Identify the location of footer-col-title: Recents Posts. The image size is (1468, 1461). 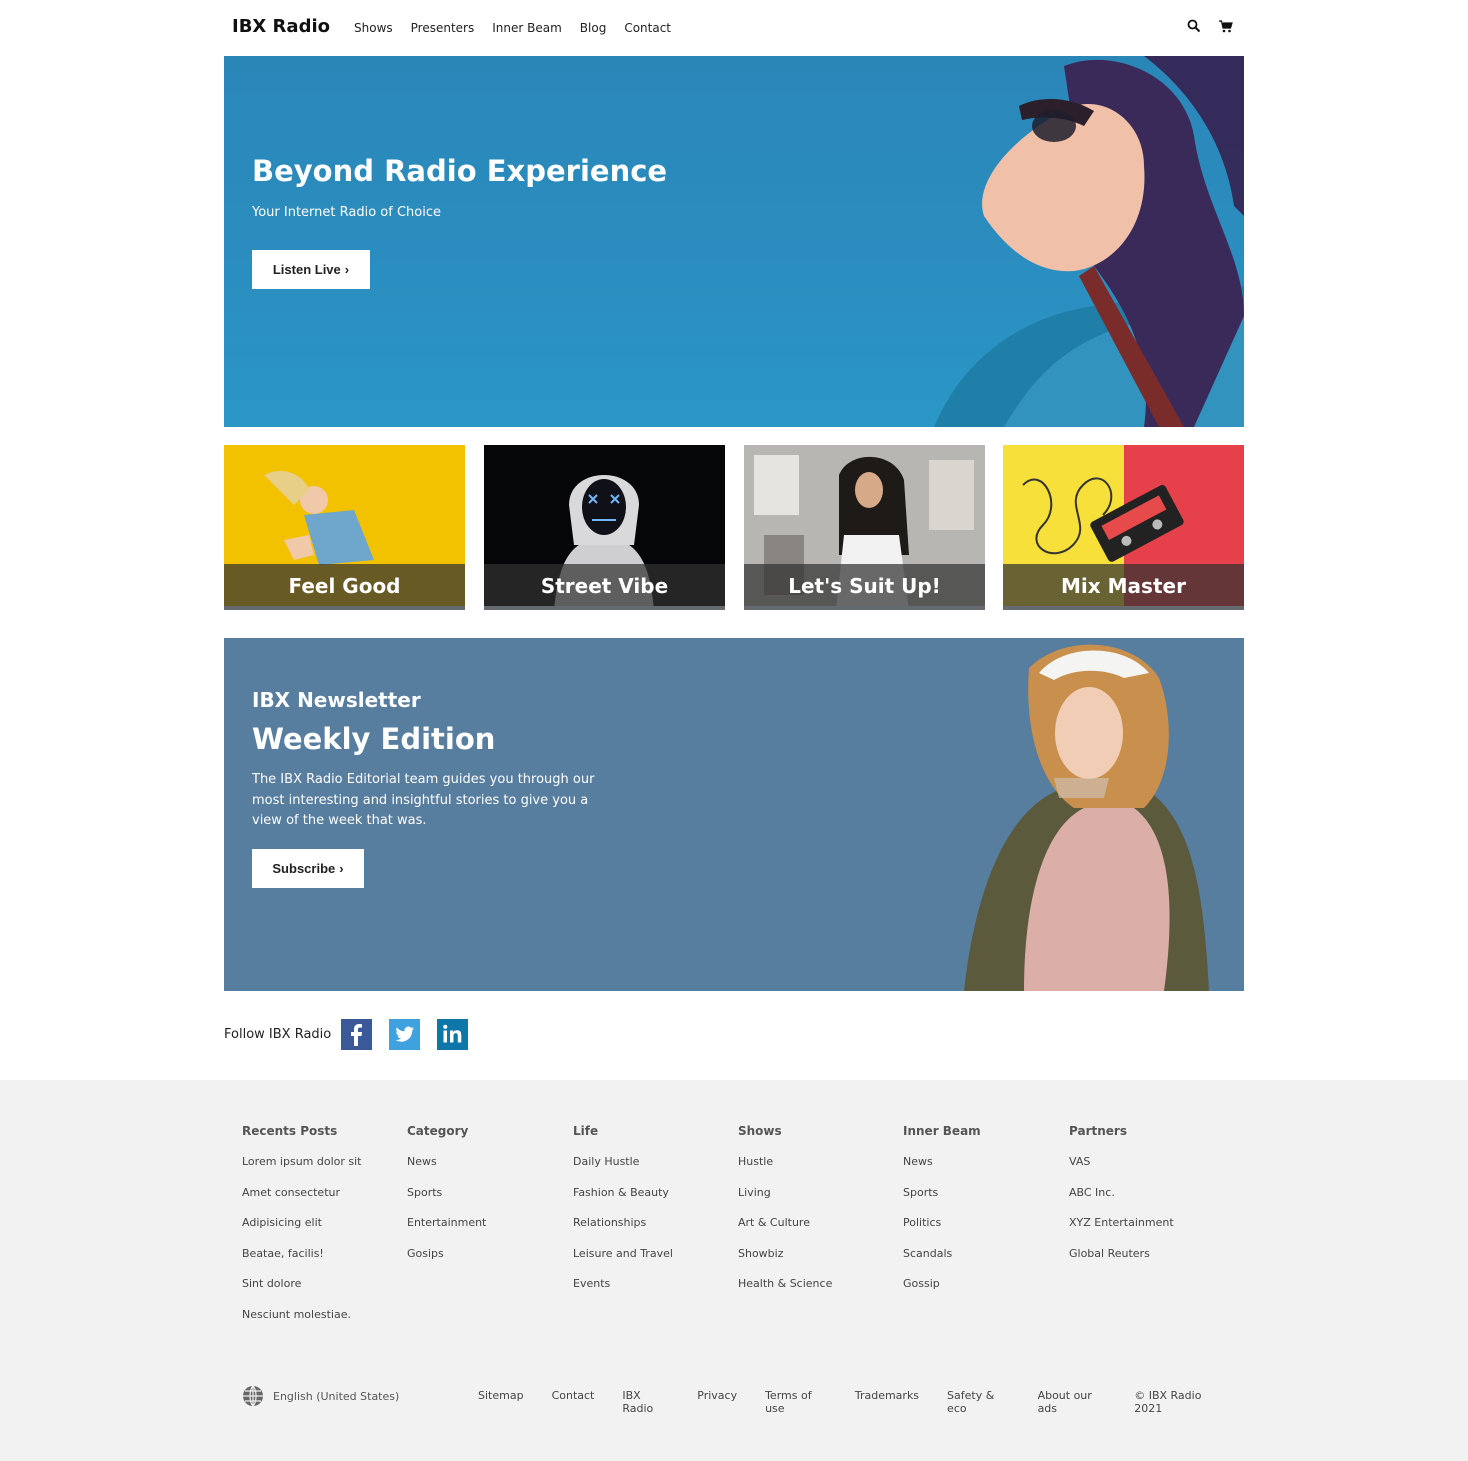
(290, 1131).